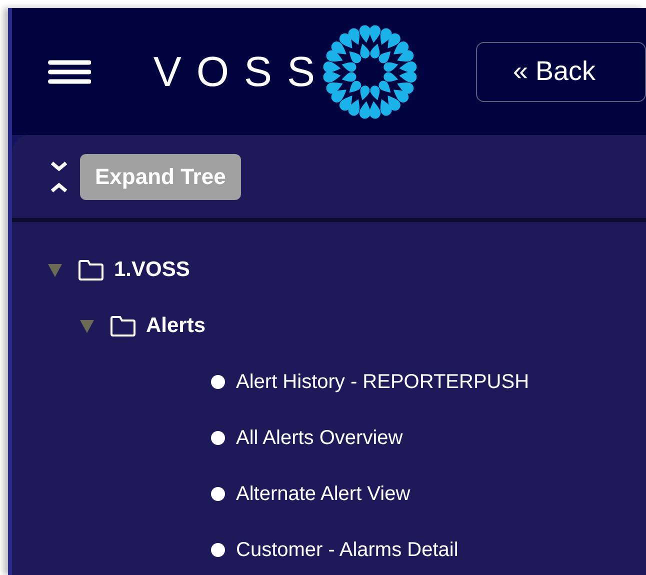 The image size is (646, 575). What do you see at coordinates (323, 494) in the screenshot?
I see `tree-item: Alternate Alert View` at bounding box center [323, 494].